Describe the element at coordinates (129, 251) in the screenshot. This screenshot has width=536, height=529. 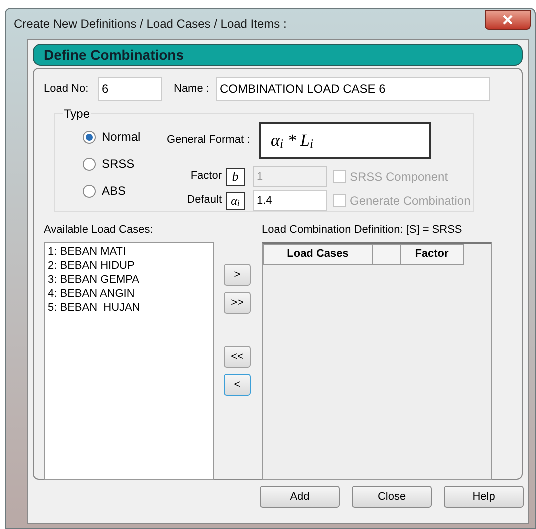
I see `list-item: 1: BEBAN MATI` at that location.